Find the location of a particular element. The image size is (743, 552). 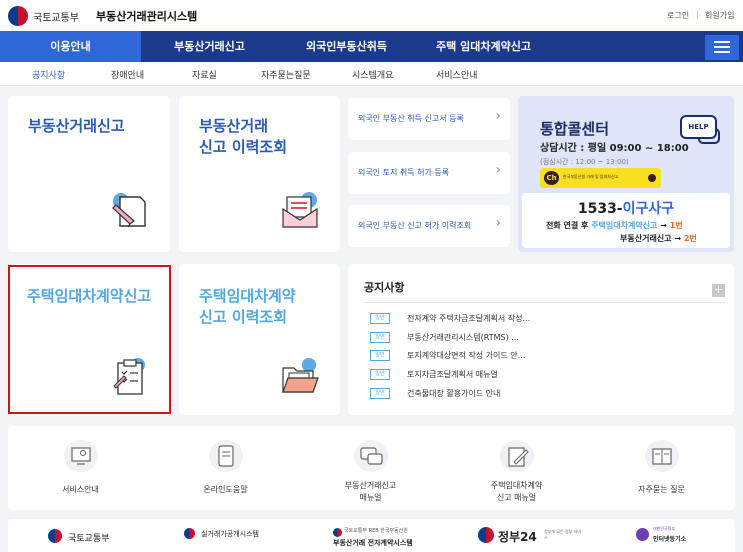

site-title: 부동산거래관리시스템 is located at coordinates (146, 16).